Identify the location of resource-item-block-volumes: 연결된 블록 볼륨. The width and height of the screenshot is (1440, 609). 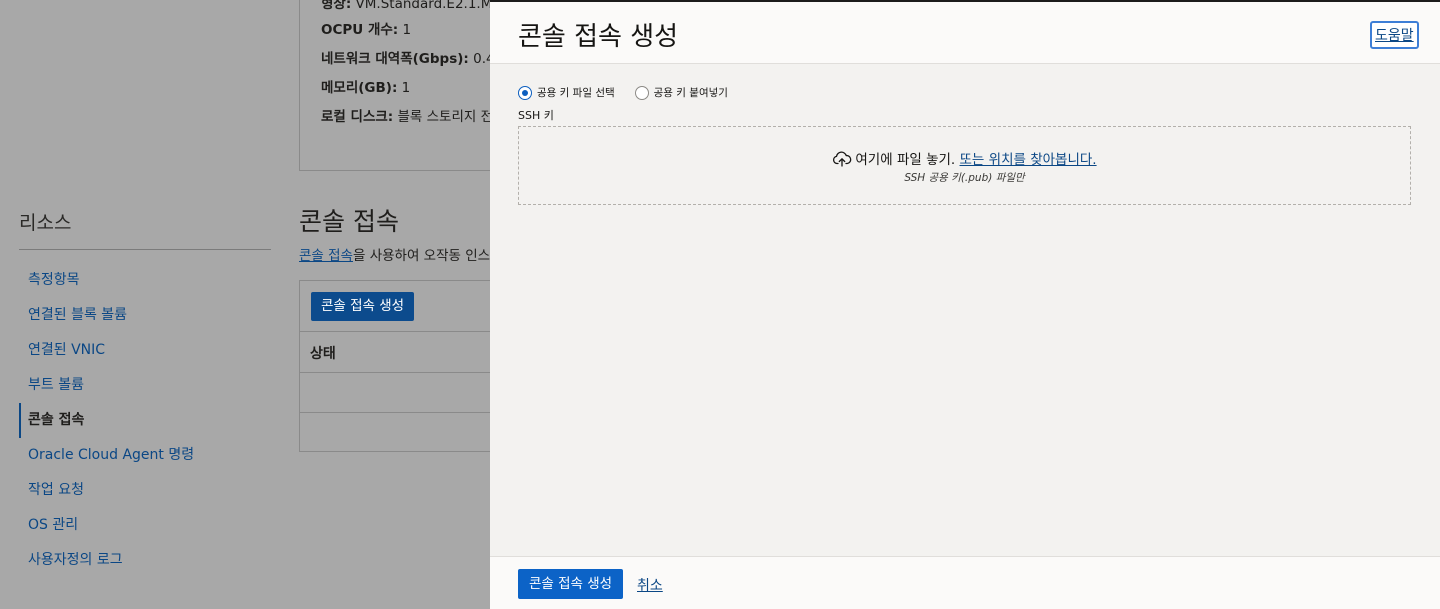
(145, 315).